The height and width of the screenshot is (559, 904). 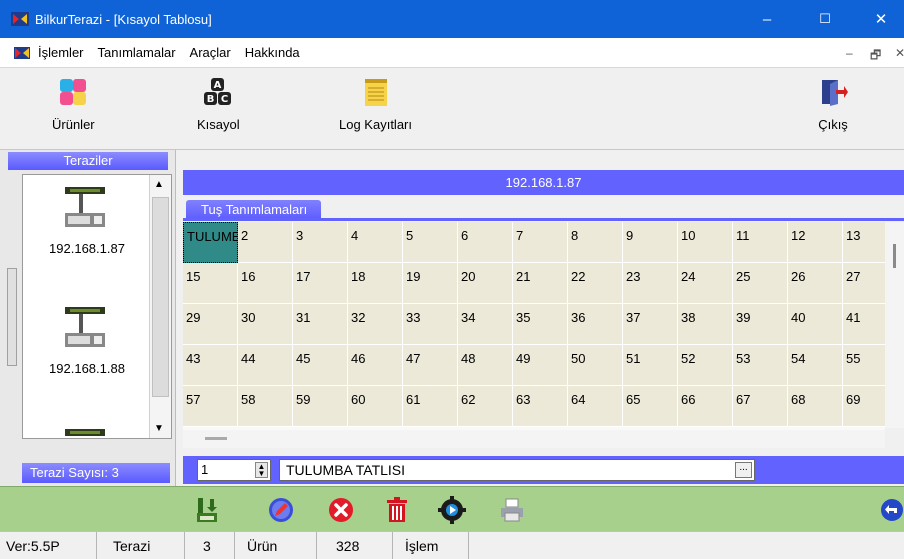 I want to click on key-cell: 7, so click(x=540, y=242).